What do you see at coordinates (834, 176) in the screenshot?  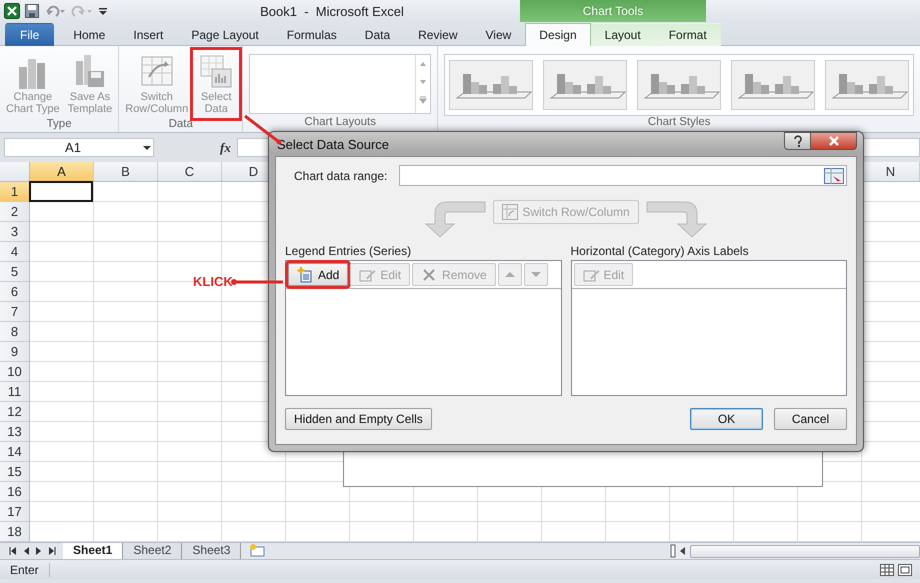 I see `range-picker-icon` at bounding box center [834, 176].